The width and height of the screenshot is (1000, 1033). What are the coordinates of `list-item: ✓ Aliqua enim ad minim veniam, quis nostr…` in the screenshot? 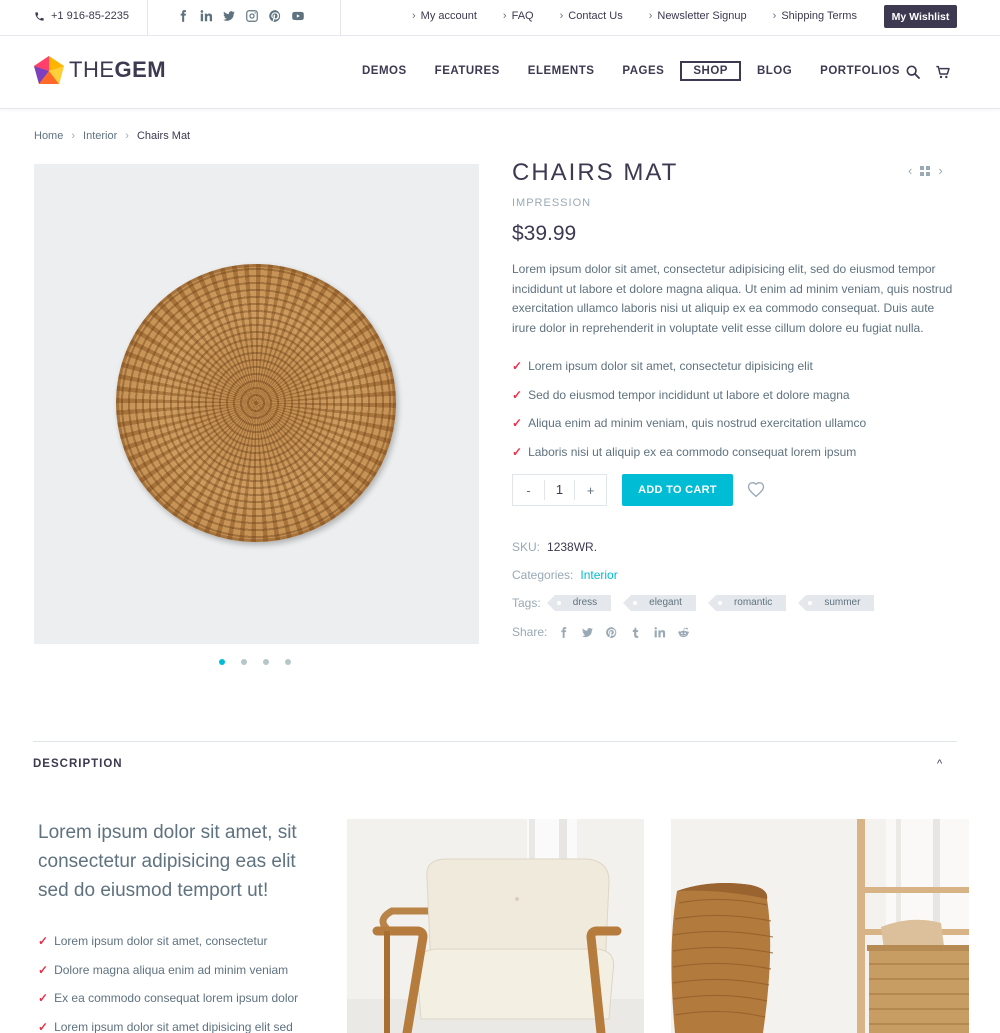 It's located at (689, 423).